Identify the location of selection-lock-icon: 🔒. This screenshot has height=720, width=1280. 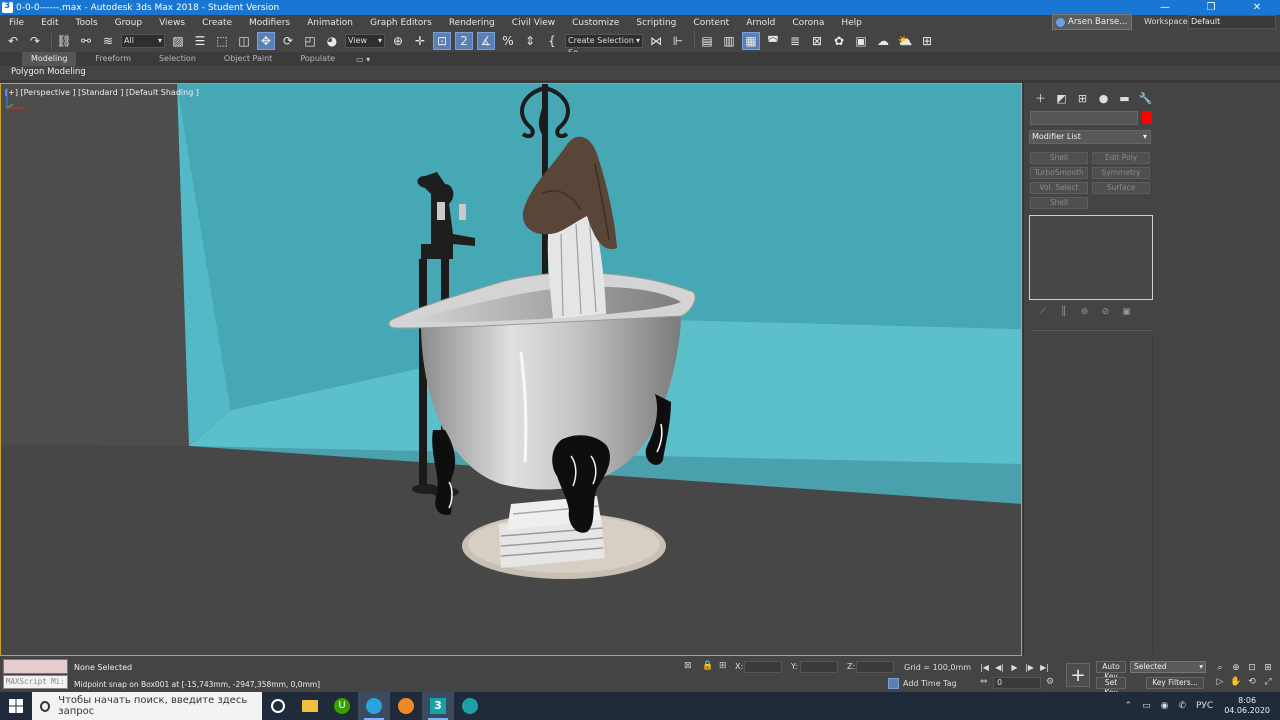
(707, 666).